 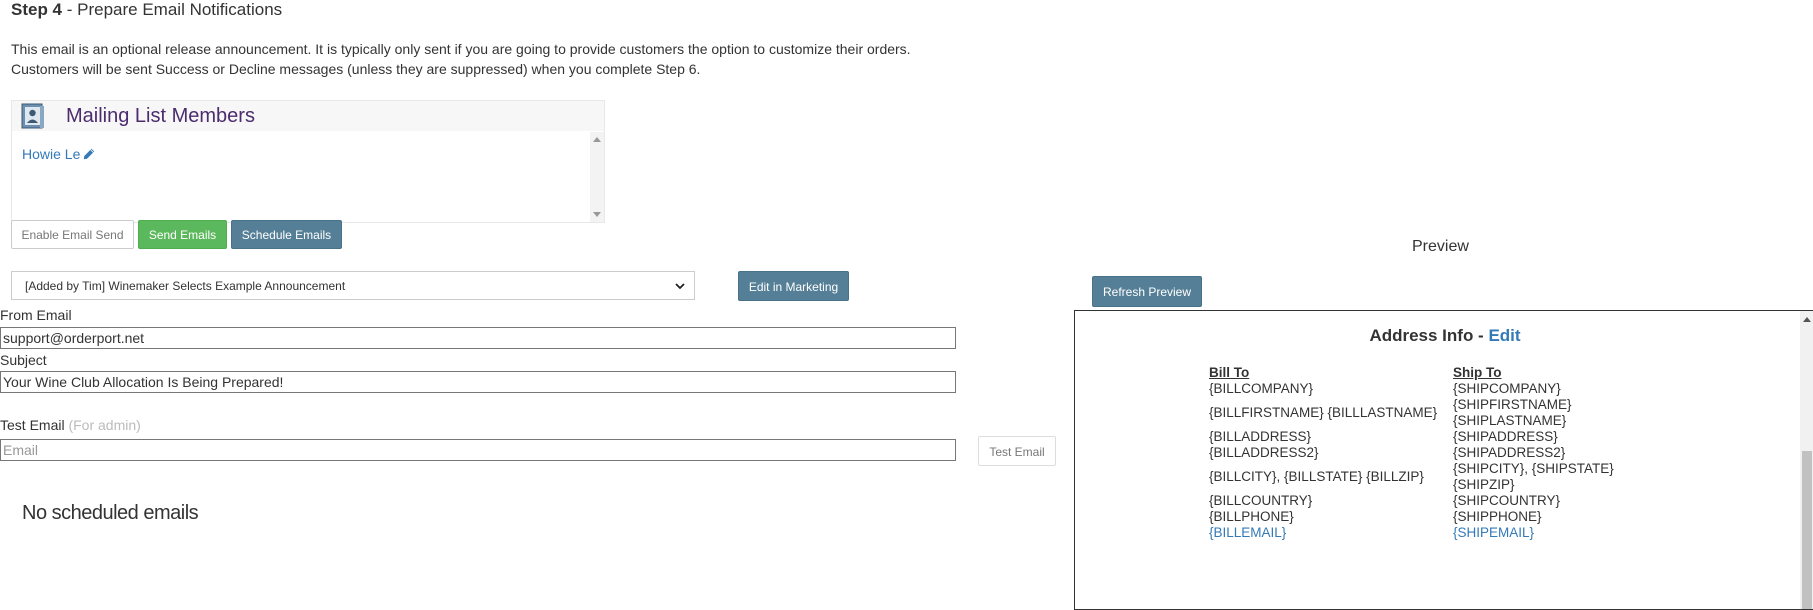 What do you see at coordinates (1264, 452) in the screenshot?
I see `bill-address2: {BILLADDRESS2}` at bounding box center [1264, 452].